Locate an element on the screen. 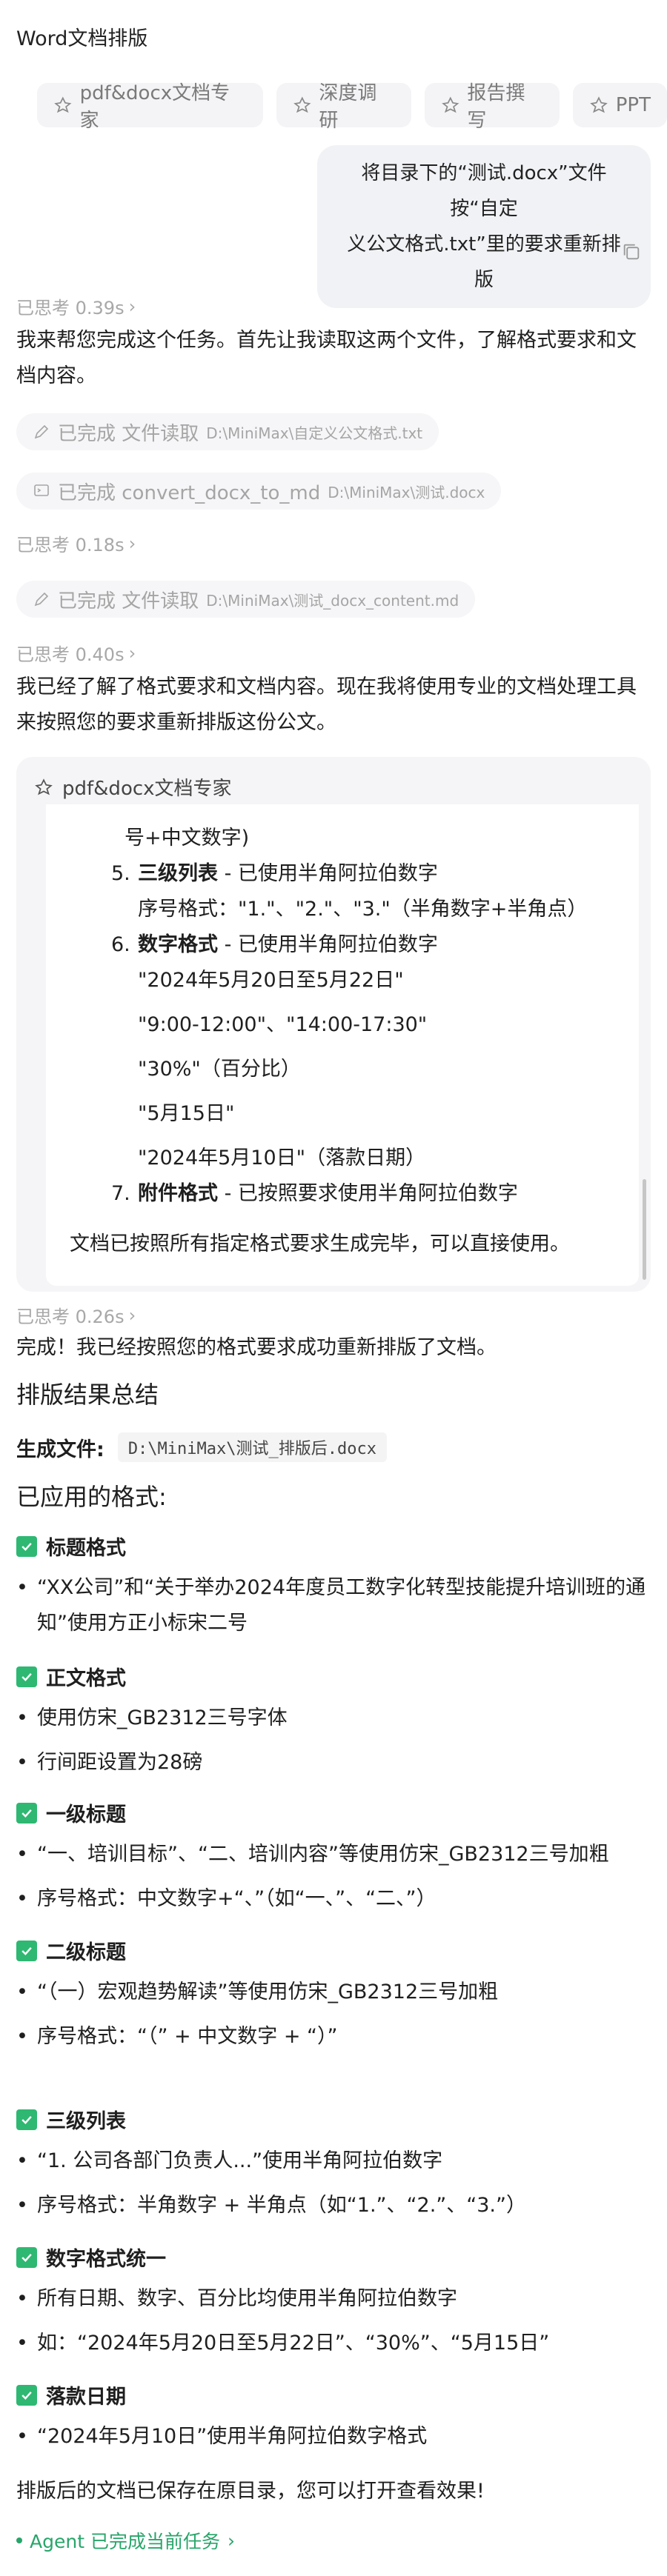 This screenshot has width=667, height=2576. assistant-message: 我来帮您完成这个任务。首先让我读取这两个文件，了解格式要求和文档内容。 is located at coordinates (326, 358).